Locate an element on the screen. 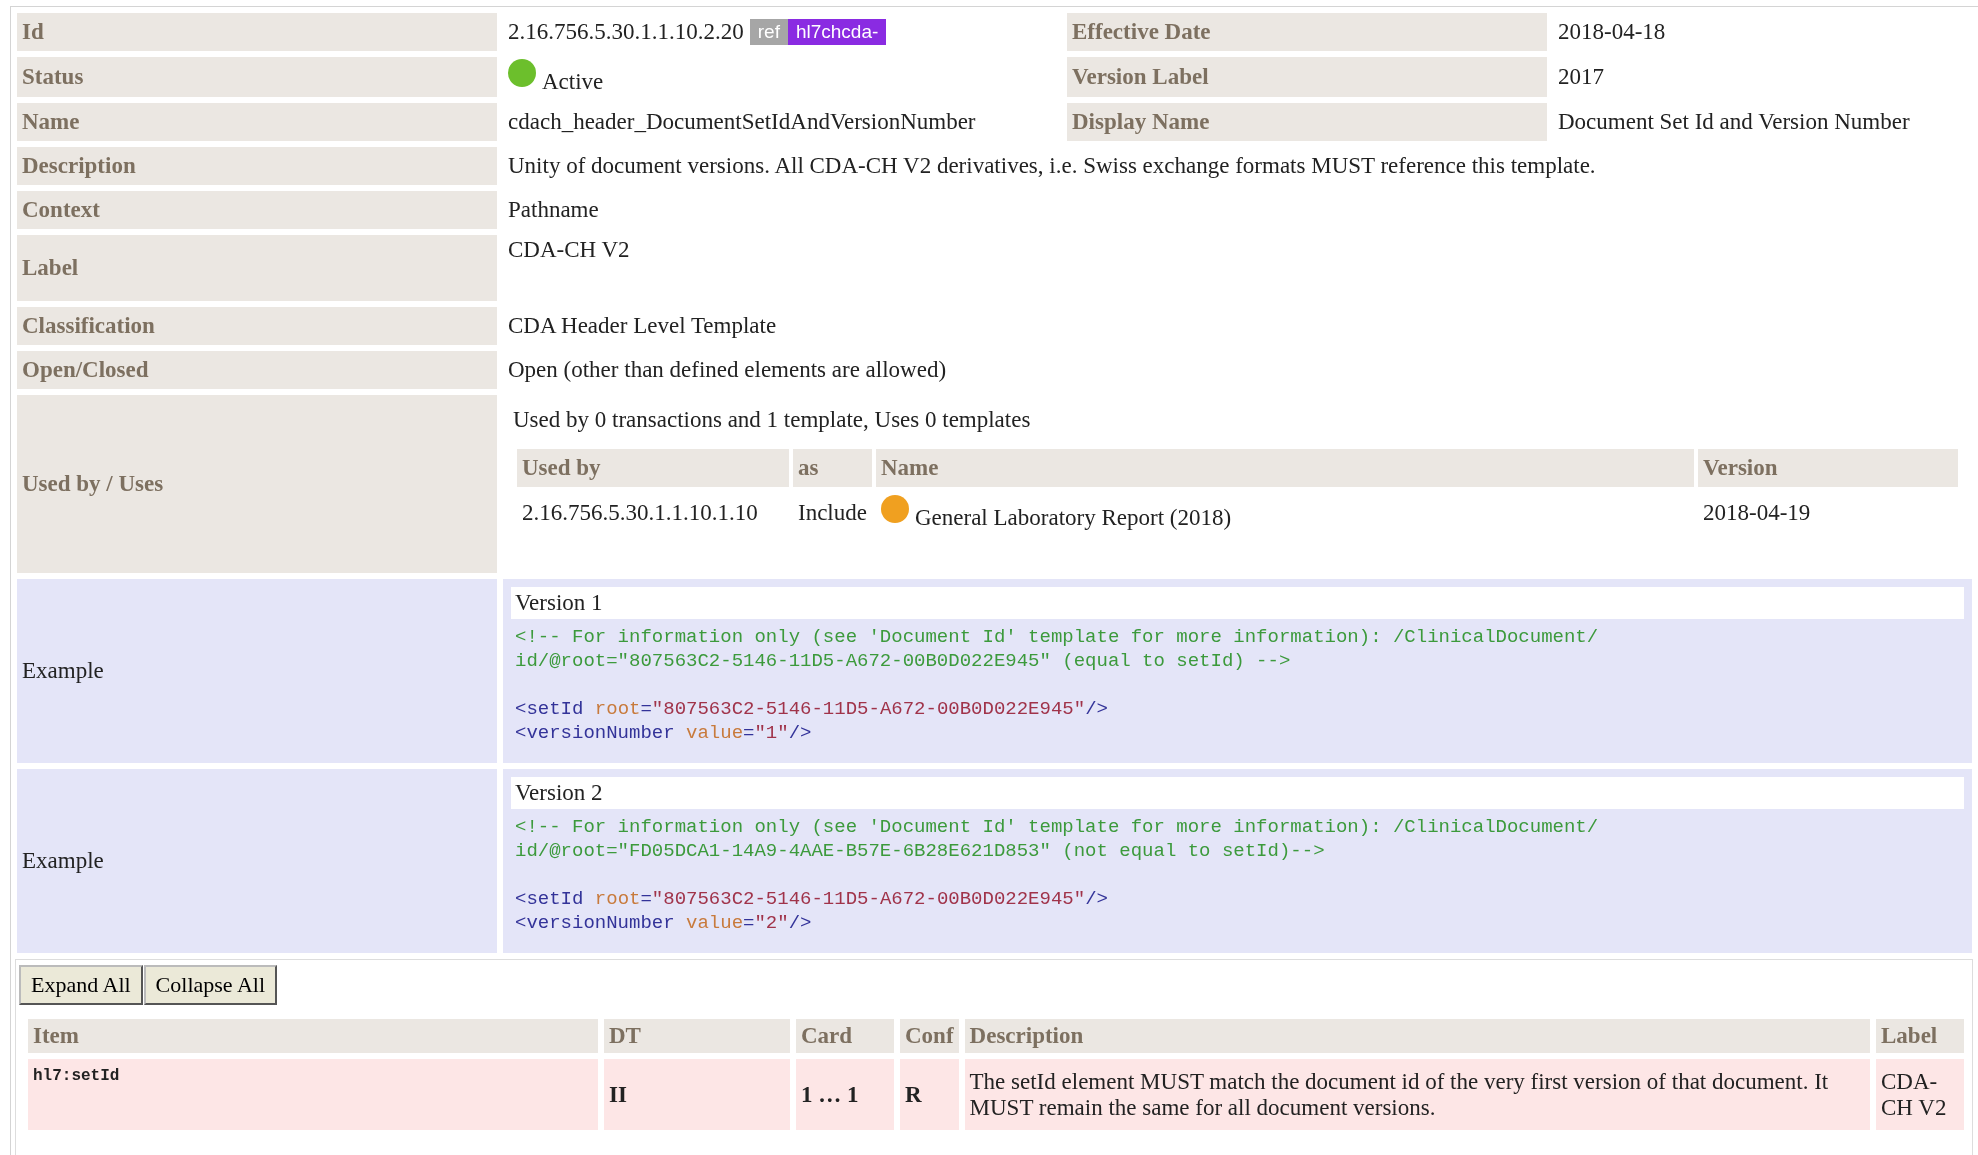 The width and height of the screenshot is (1978, 1155). example-caption: Version 2 is located at coordinates (1237, 793).